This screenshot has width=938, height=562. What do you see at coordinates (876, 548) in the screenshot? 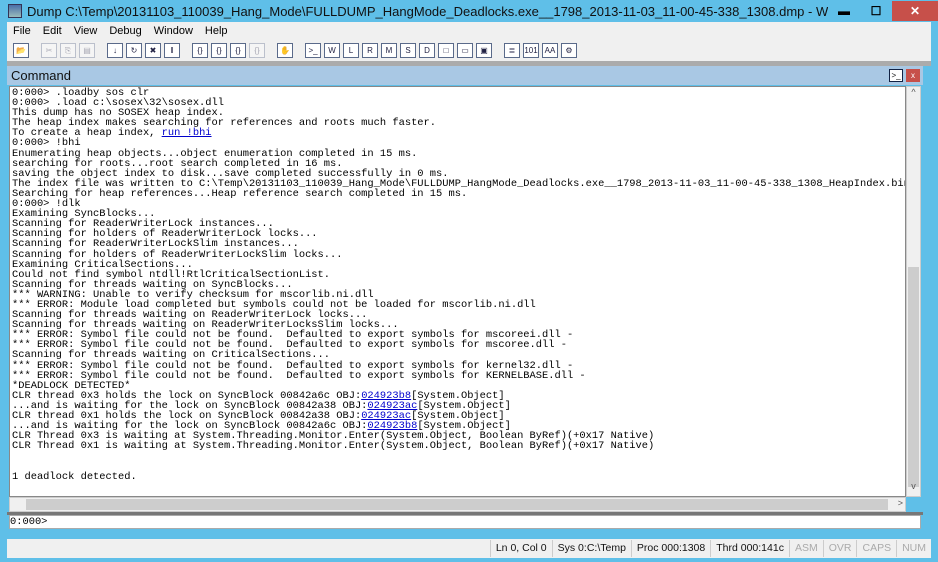
I see `status-field: CAPS` at bounding box center [876, 548].